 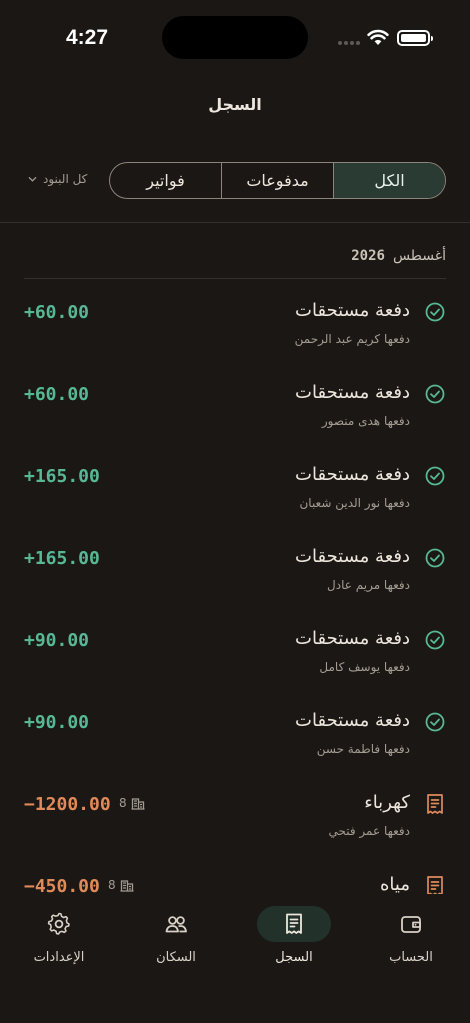 What do you see at coordinates (67, 804) in the screenshot?
I see `transaction-amount: −1200.00` at bounding box center [67, 804].